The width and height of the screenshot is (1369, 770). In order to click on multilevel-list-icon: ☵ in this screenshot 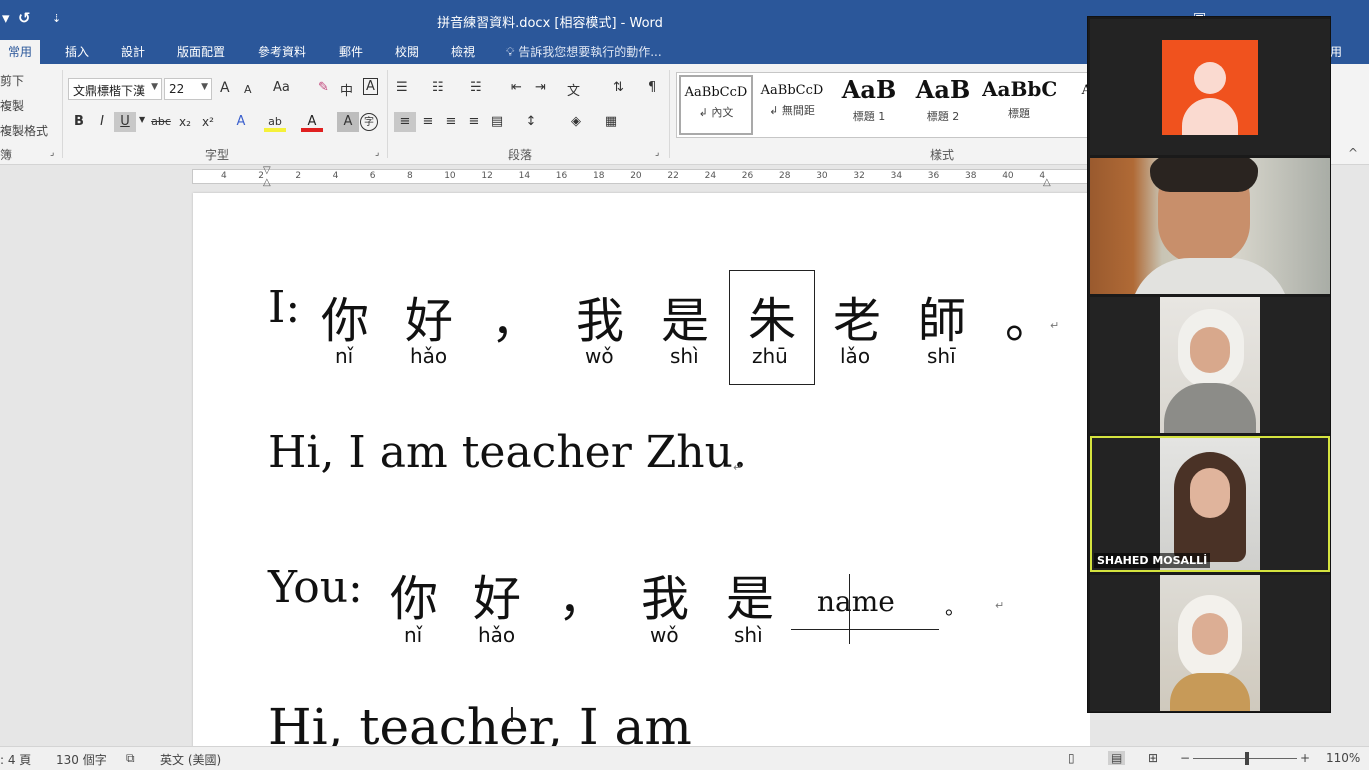, I will do `click(476, 87)`.